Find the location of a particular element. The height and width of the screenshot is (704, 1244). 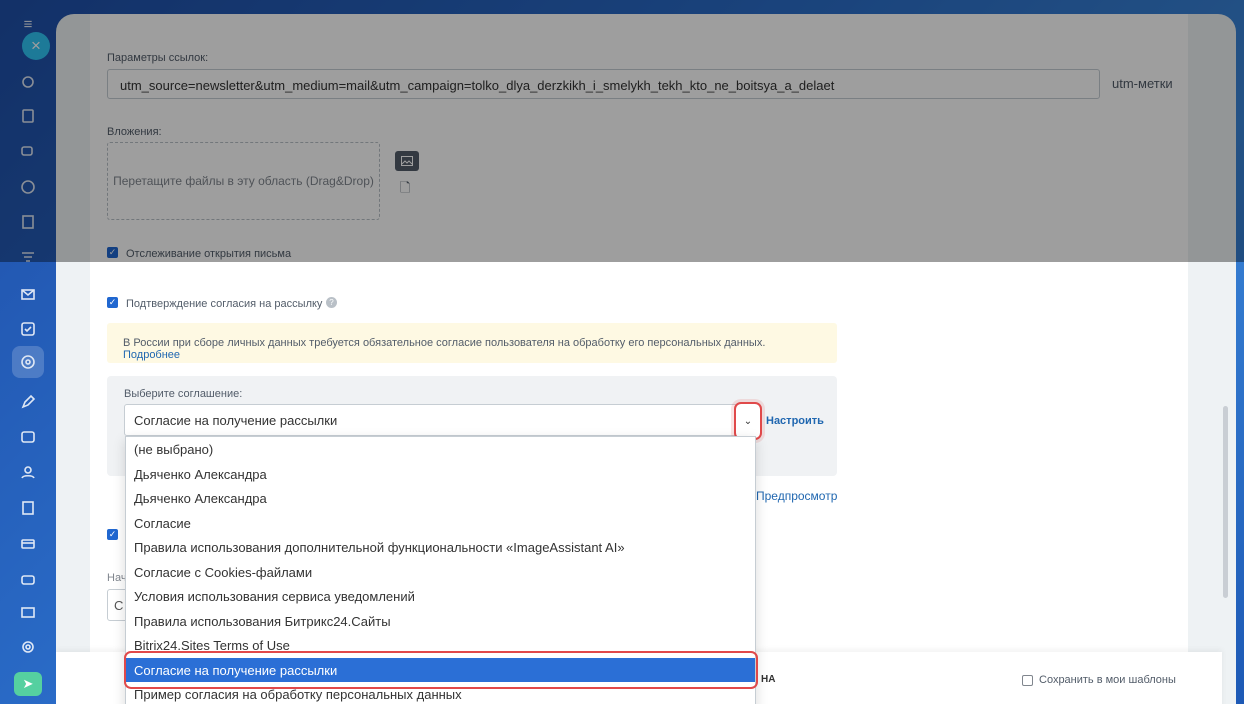

dropdown-option: Правила использования Битрикс24.Сайты is located at coordinates (440, 621).